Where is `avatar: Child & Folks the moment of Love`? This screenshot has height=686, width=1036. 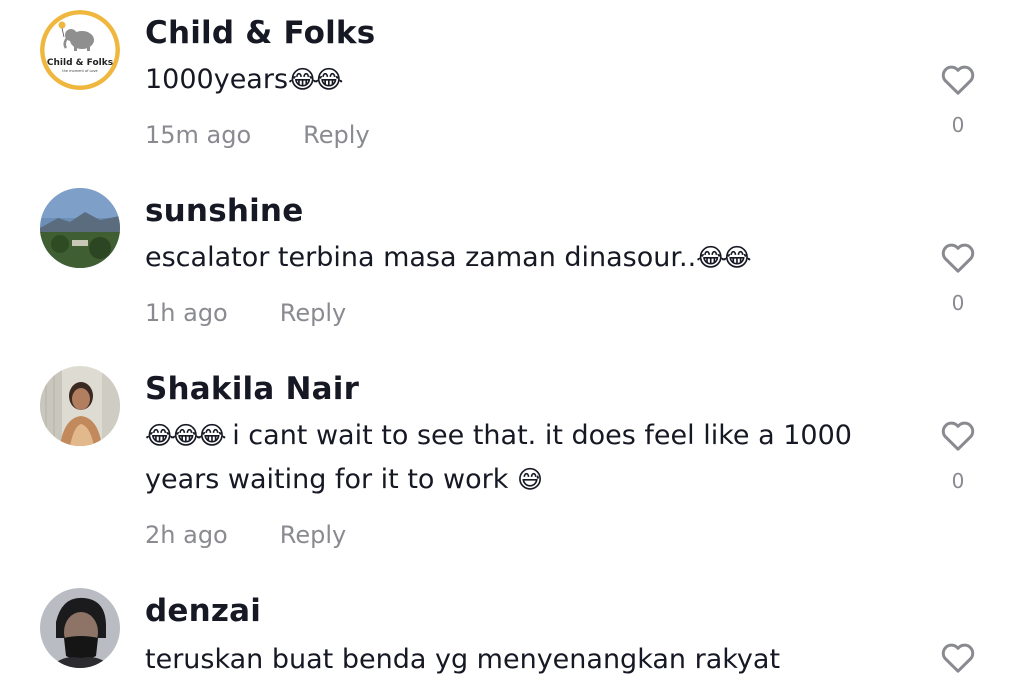 avatar: Child & Folks the moment of Love is located at coordinates (80, 50).